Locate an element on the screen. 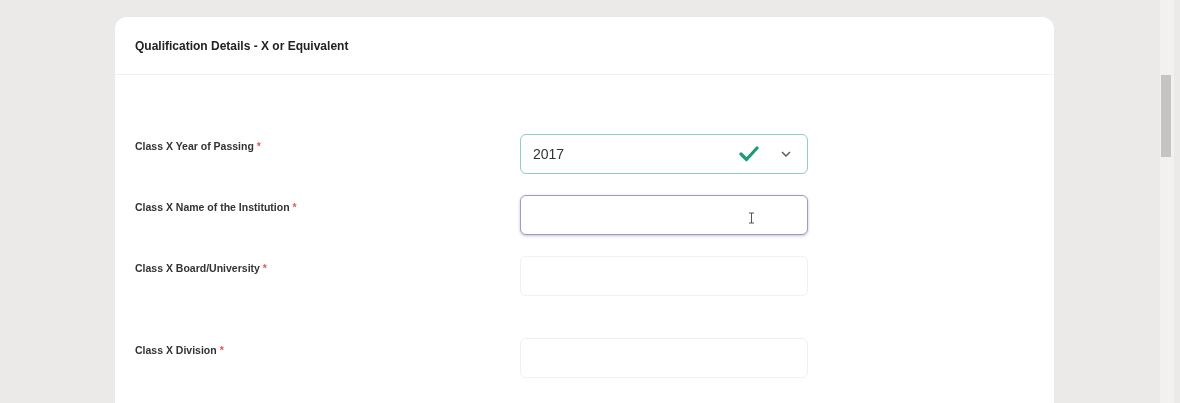  year-select: 2017 is located at coordinates (664, 154).